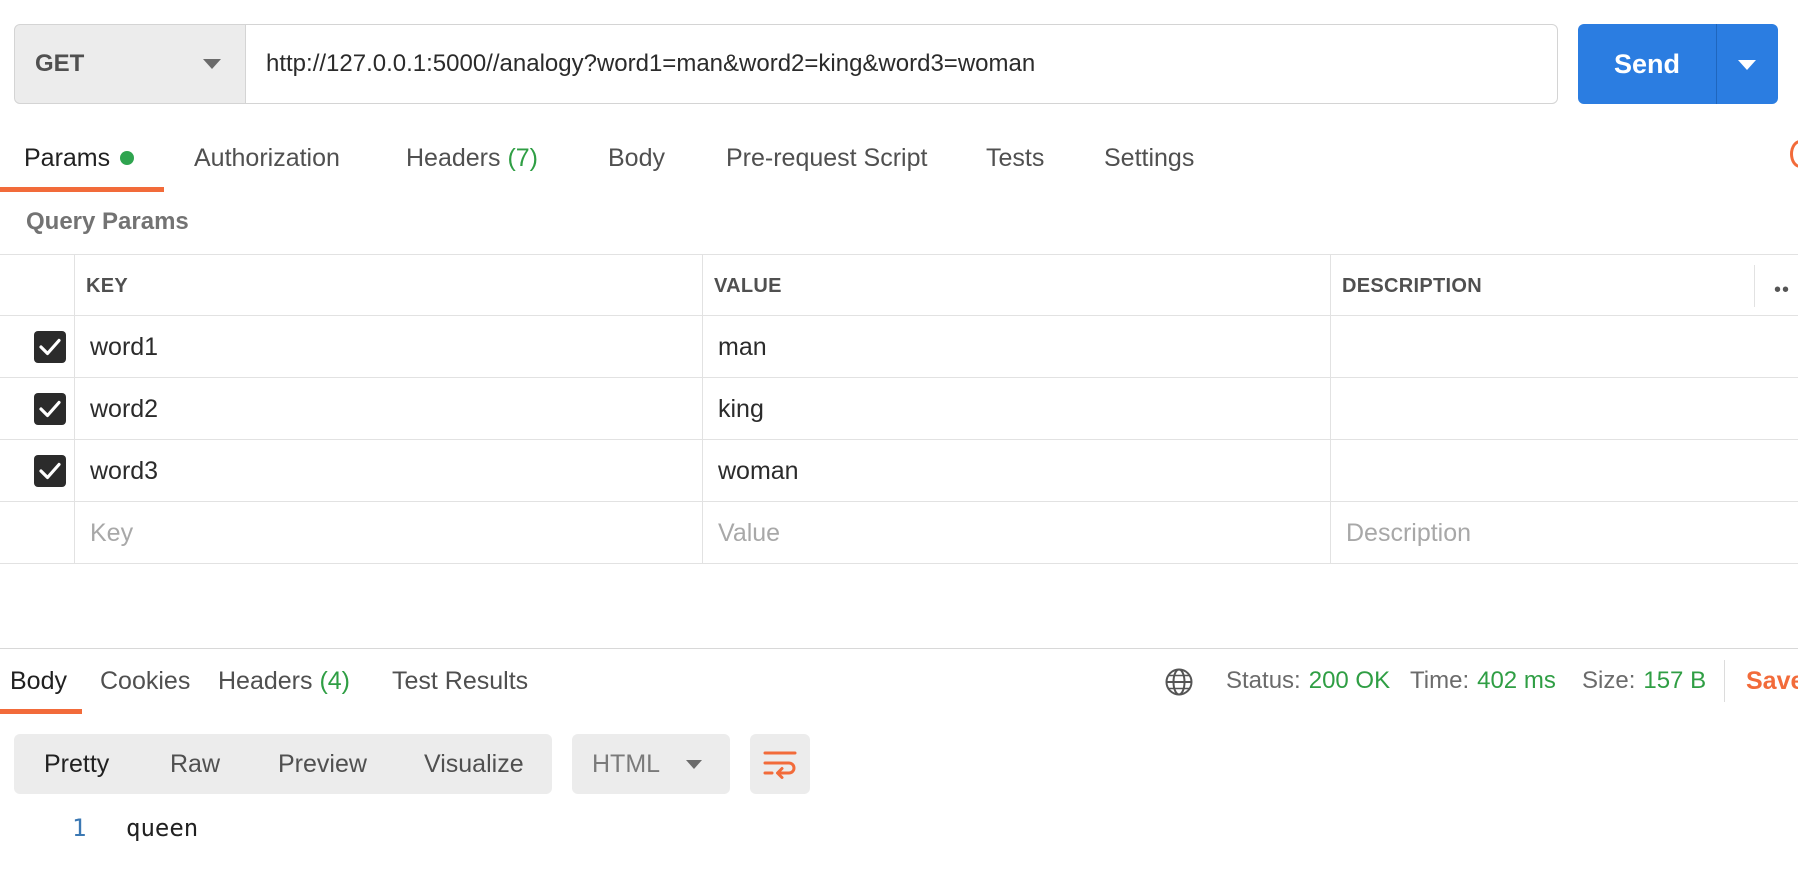  Describe the element at coordinates (1408, 533) in the screenshot. I see `new-description-input: Description` at that location.